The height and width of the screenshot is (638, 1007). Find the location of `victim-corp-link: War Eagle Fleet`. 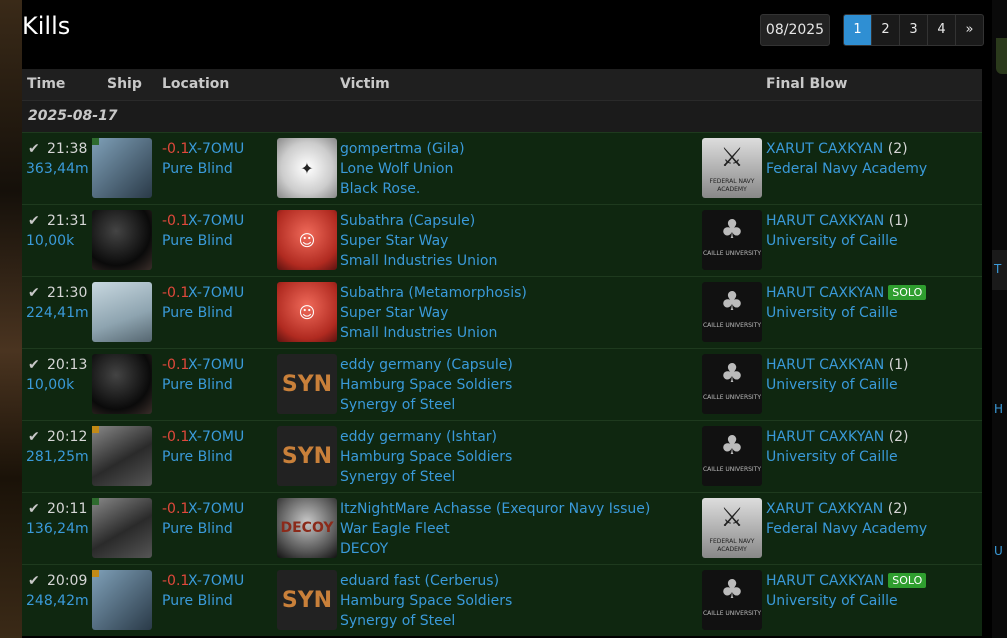

victim-corp-link: War Eagle Fleet is located at coordinates (395, 529).